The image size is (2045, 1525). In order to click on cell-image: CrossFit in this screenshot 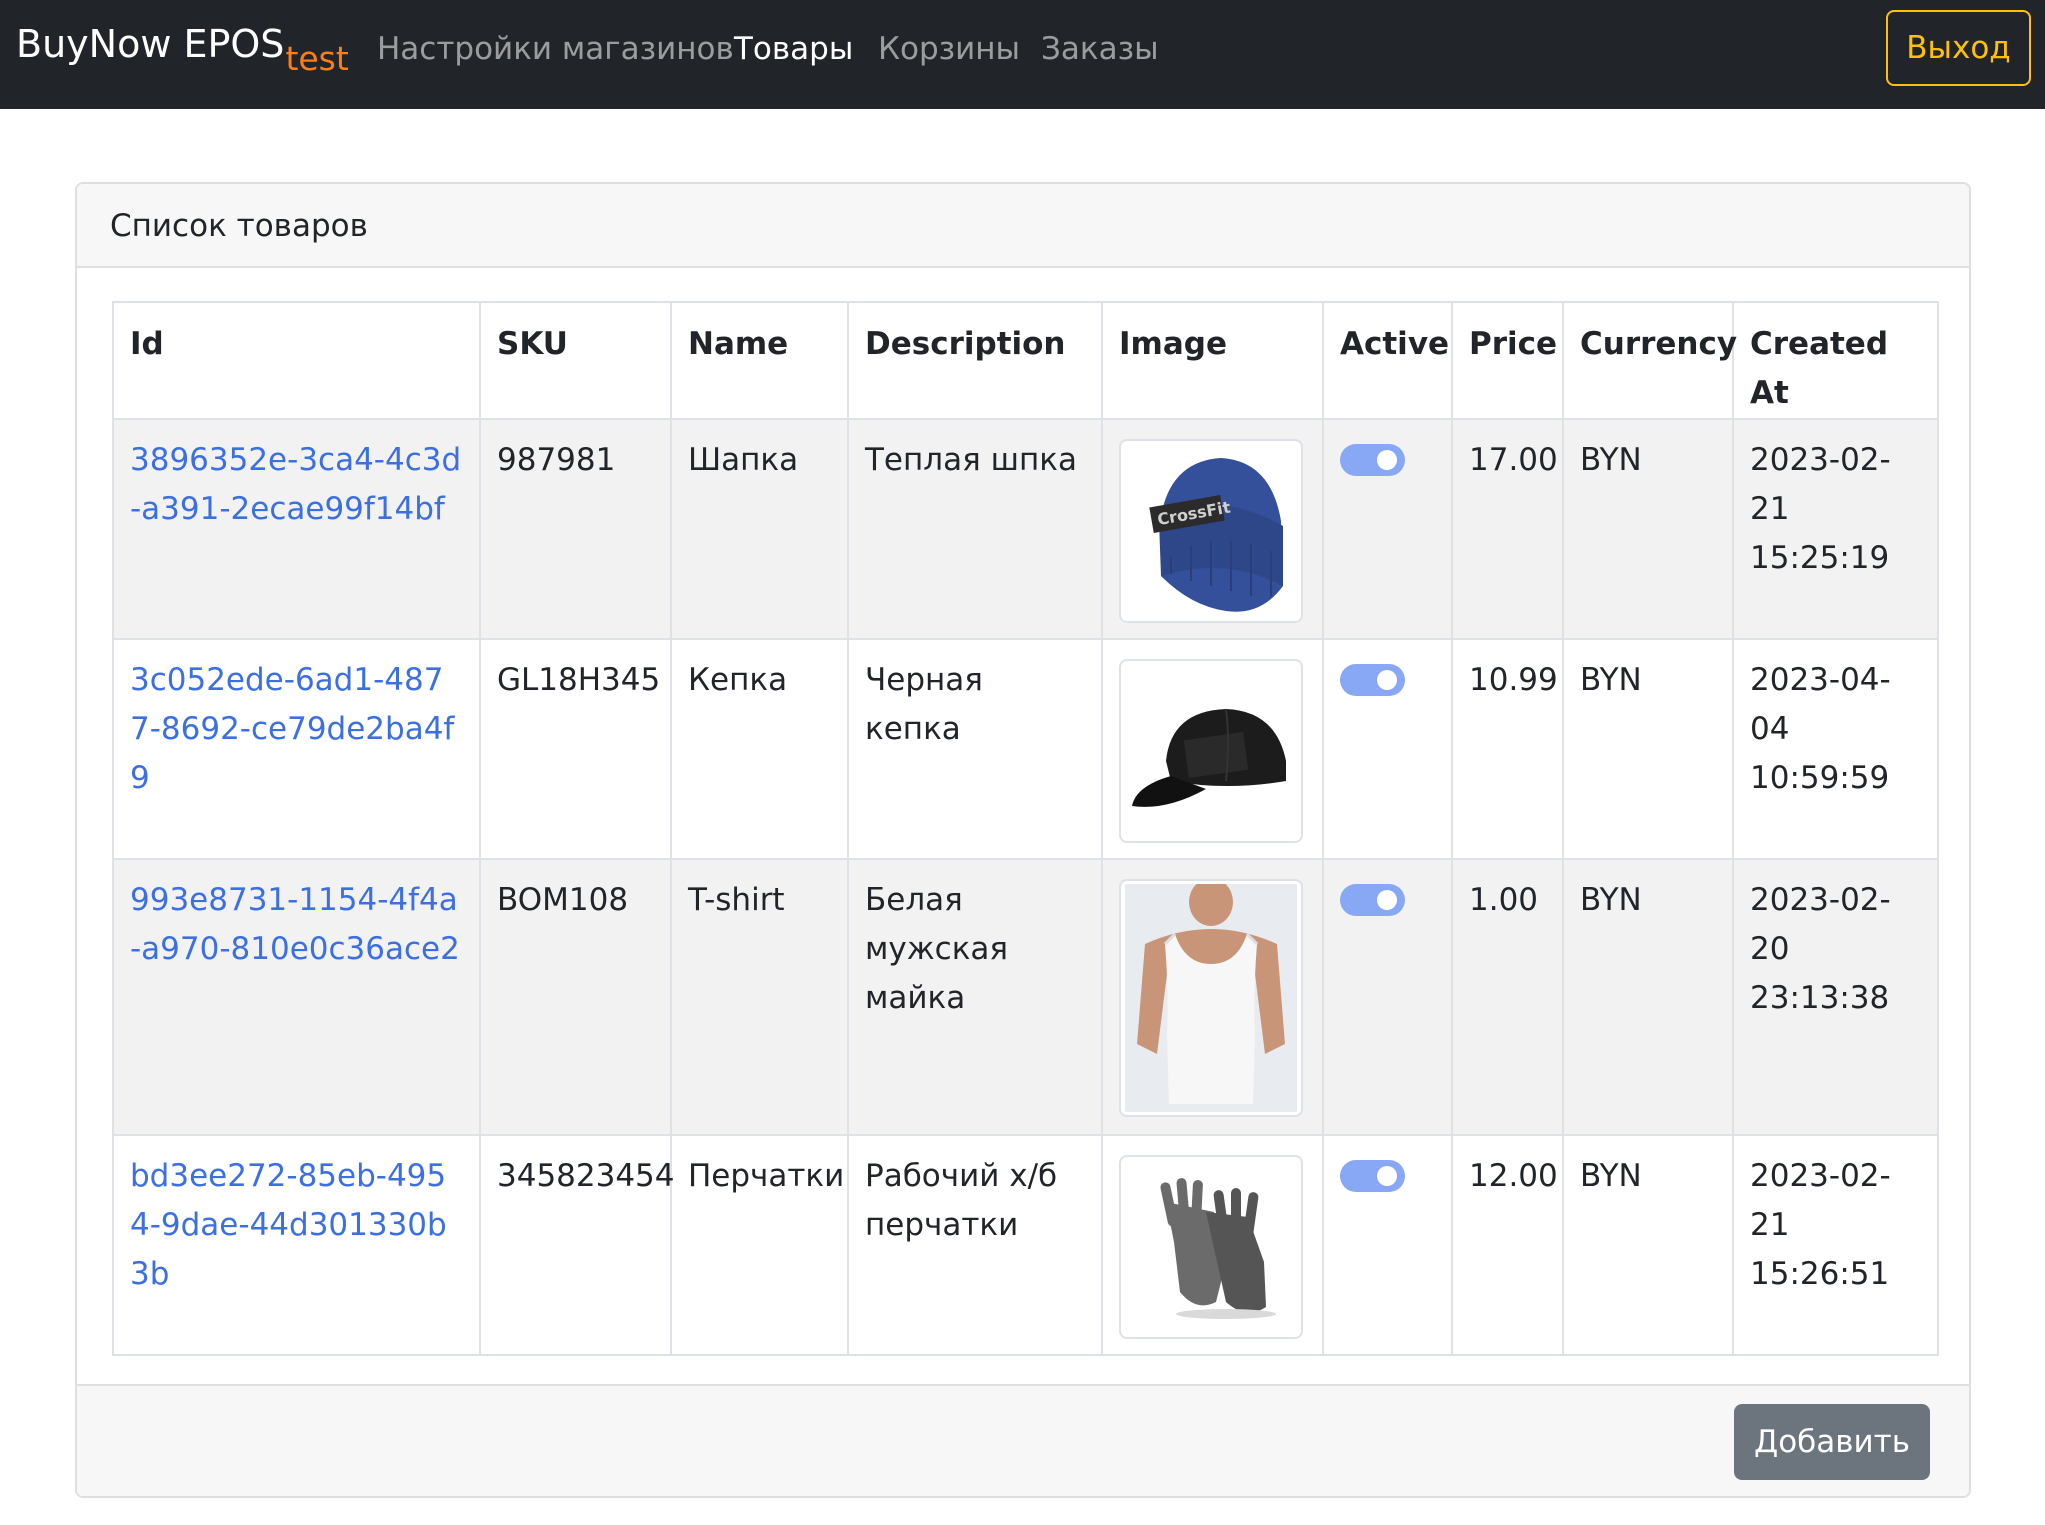, I will do `click(1212, 529)`.